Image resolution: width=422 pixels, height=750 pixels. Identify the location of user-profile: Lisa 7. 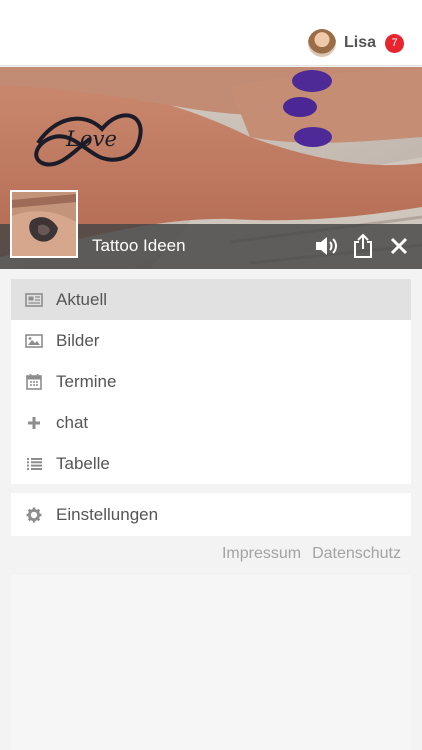
(355, 43).